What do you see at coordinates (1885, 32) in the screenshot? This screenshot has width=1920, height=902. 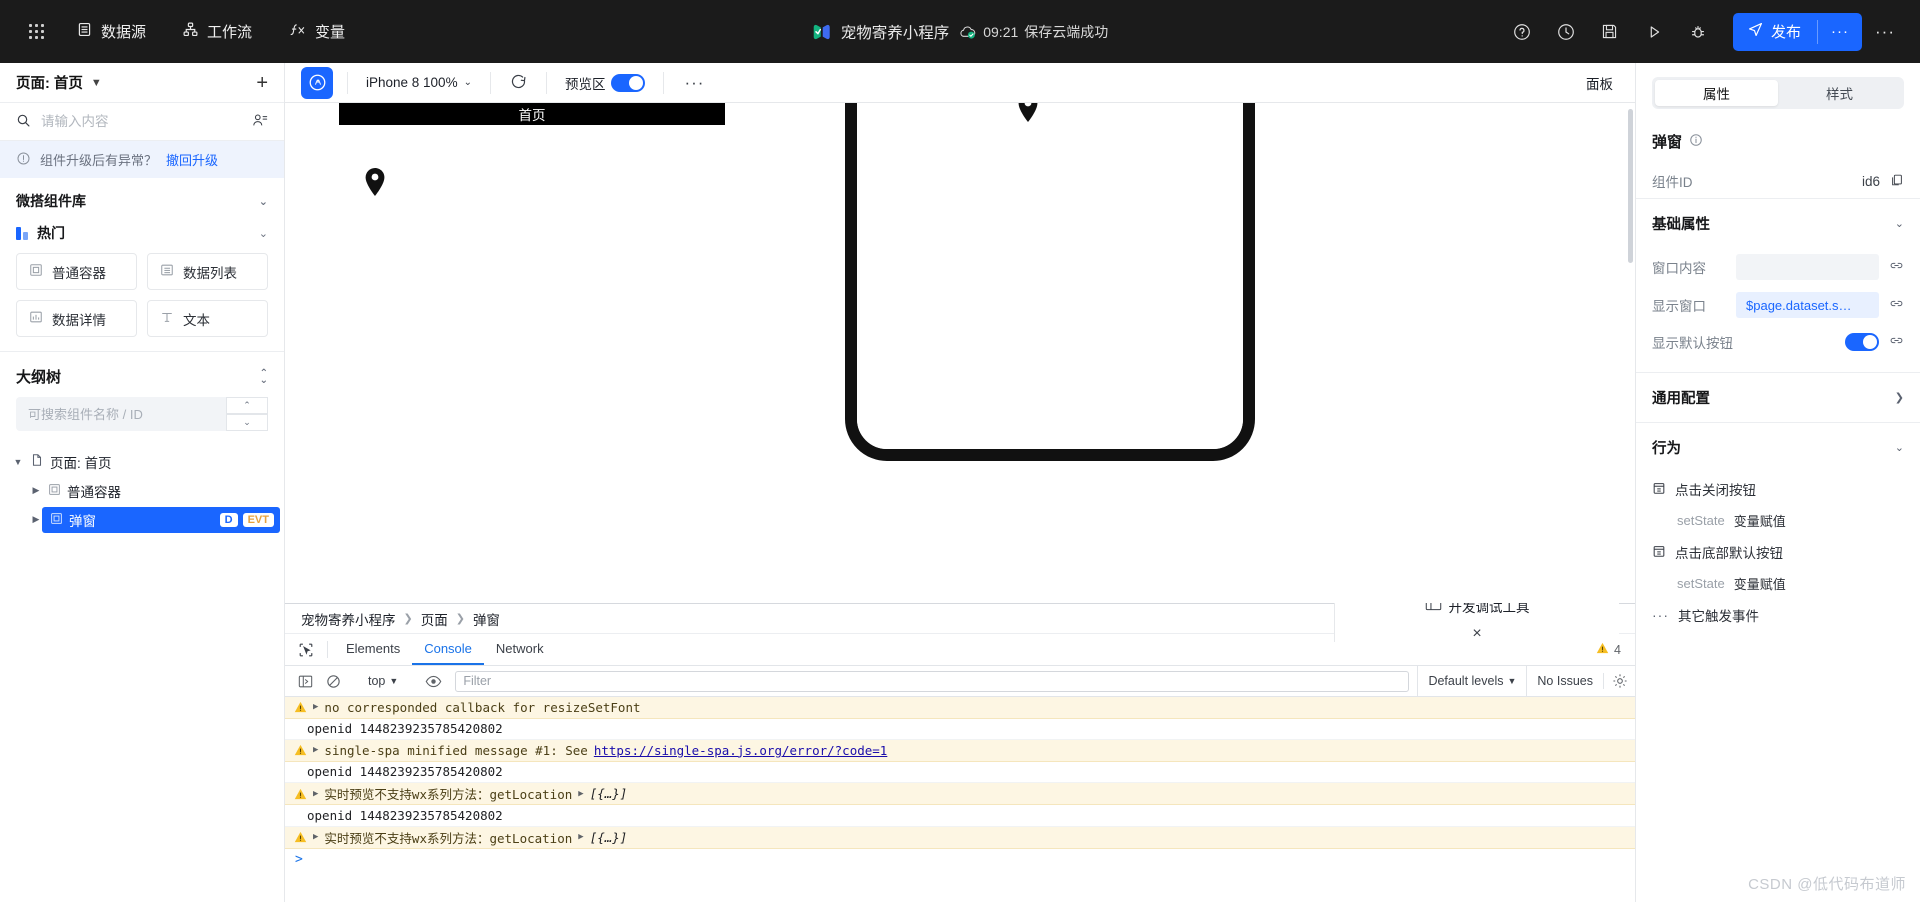 I see `topbar-more-button: ···` at bounding box center [1885, 32].